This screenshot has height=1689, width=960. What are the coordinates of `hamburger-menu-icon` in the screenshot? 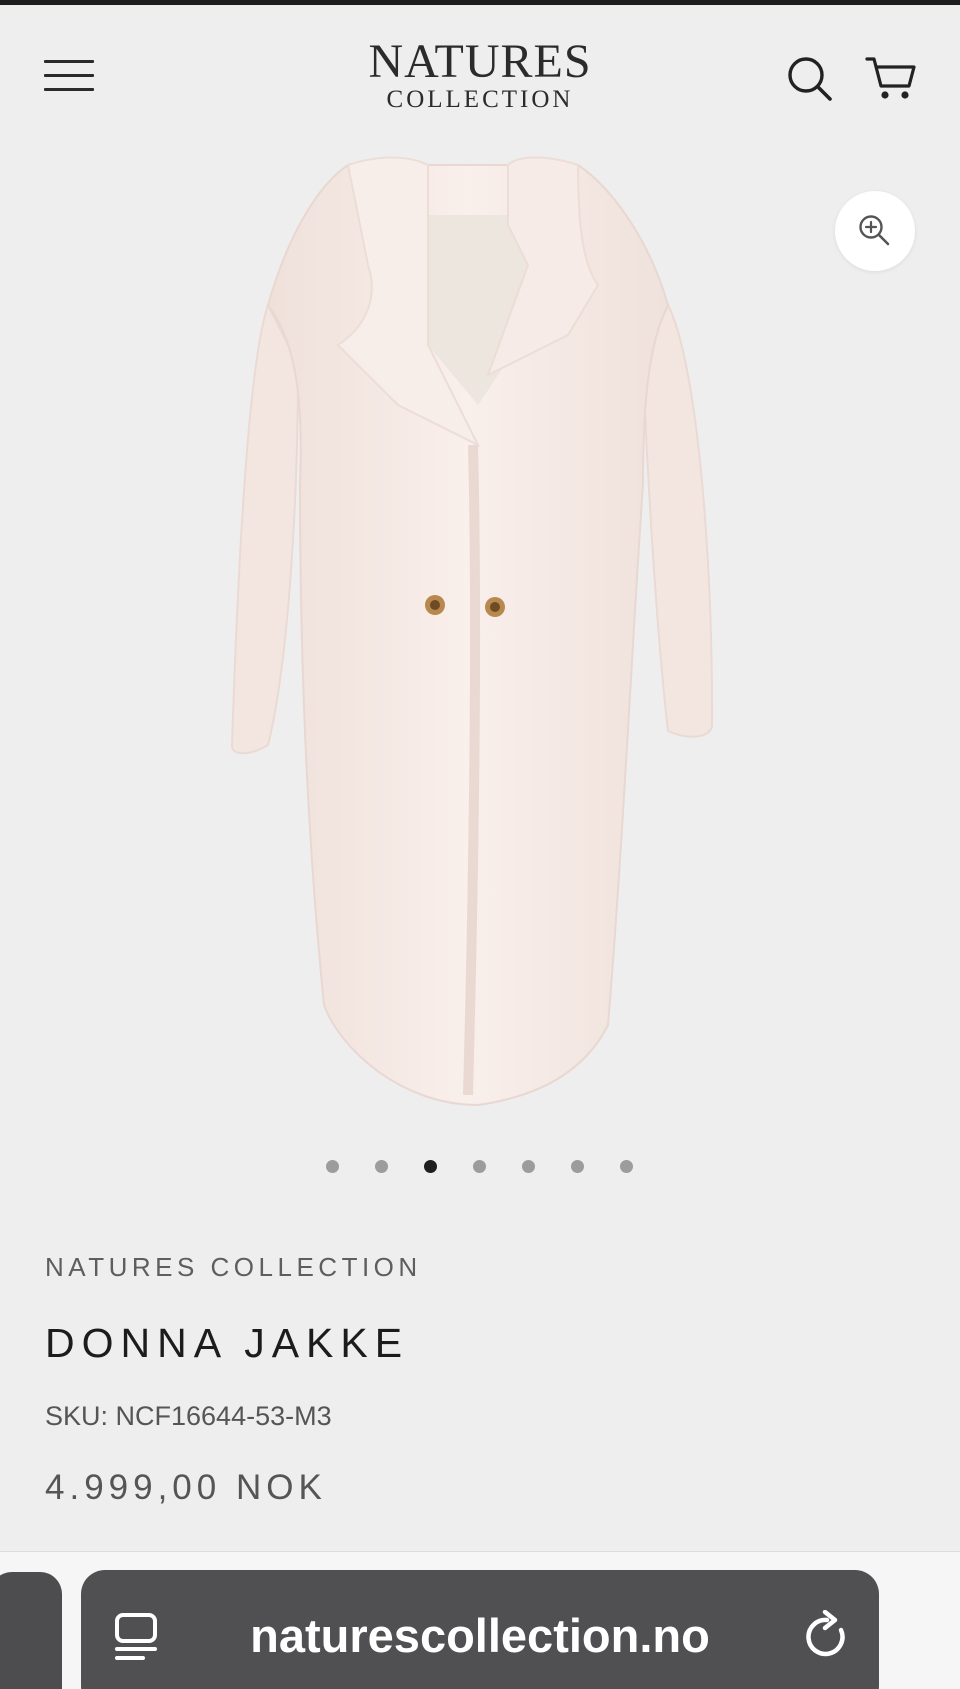 It's located at (69, 77).